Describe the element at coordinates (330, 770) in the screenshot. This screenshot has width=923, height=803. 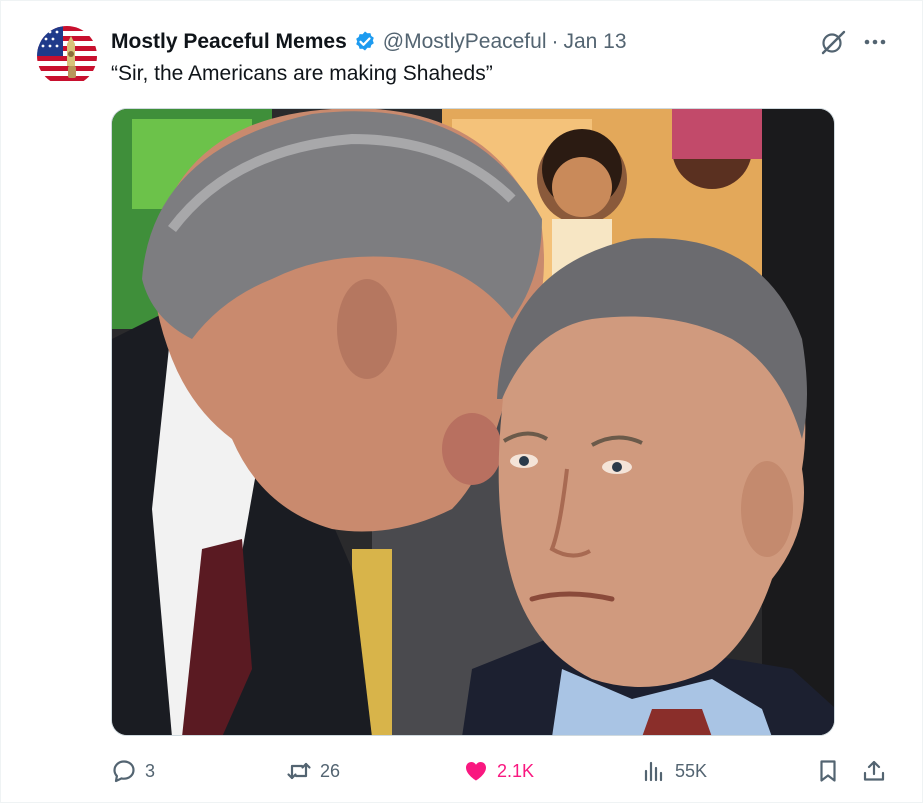
I see `repost-count: 26` at that location.